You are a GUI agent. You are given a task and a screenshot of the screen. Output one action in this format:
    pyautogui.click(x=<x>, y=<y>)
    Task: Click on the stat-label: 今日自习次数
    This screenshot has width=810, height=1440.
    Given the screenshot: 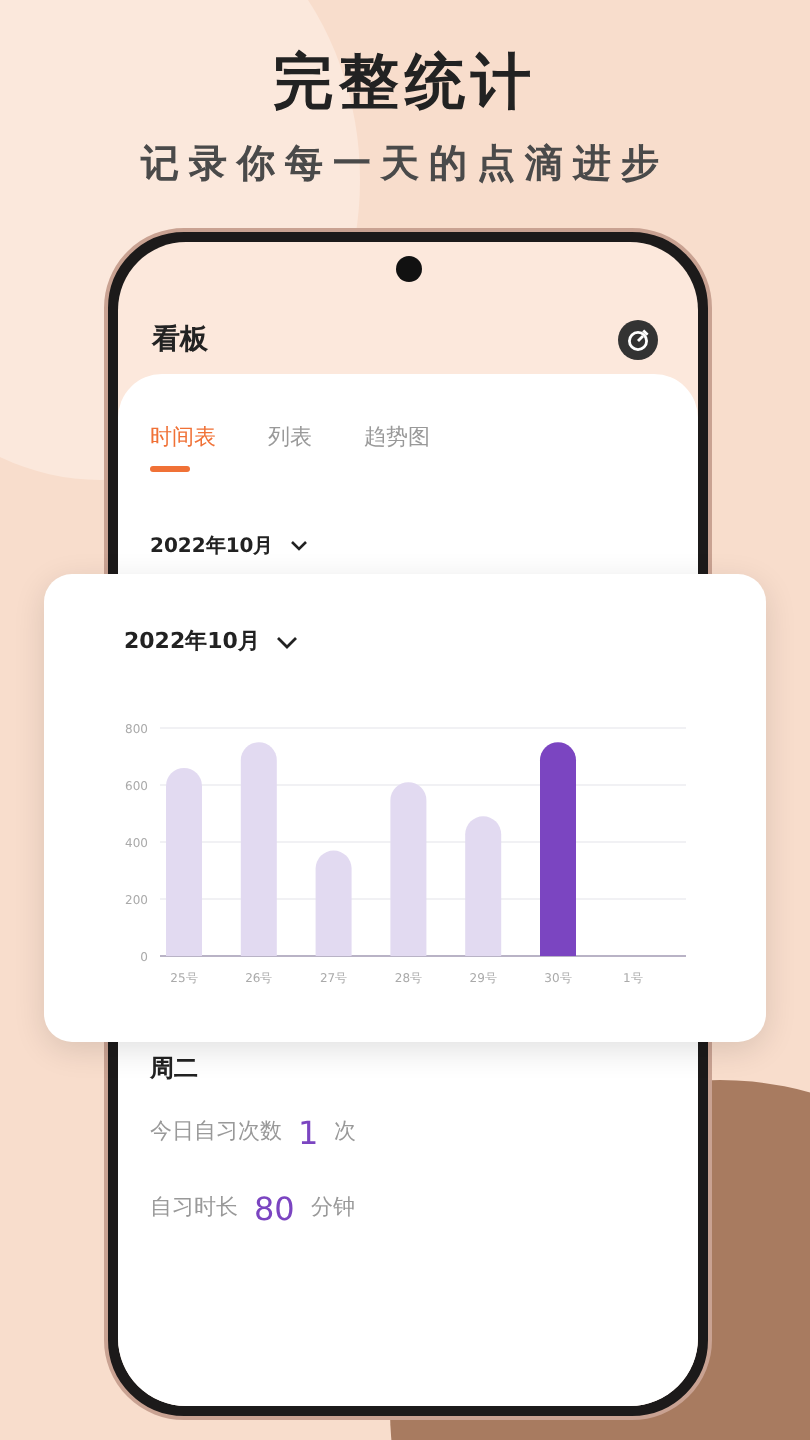 What is the action you would take?
    pyautogui.click(x=216, y=1132)
    